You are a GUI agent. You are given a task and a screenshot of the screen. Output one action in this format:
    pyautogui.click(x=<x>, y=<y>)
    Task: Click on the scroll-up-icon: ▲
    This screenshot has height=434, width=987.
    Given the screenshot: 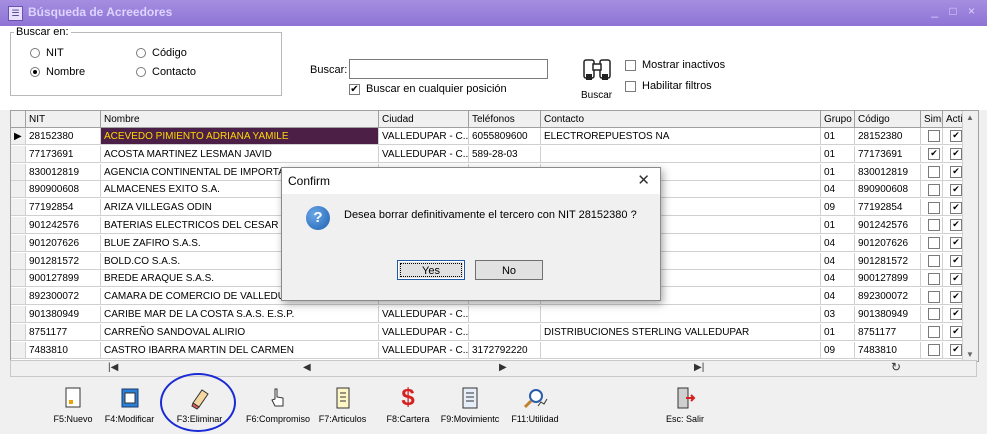 What is the action you would take?
    pyautogui.click(x=970, y=117)
    